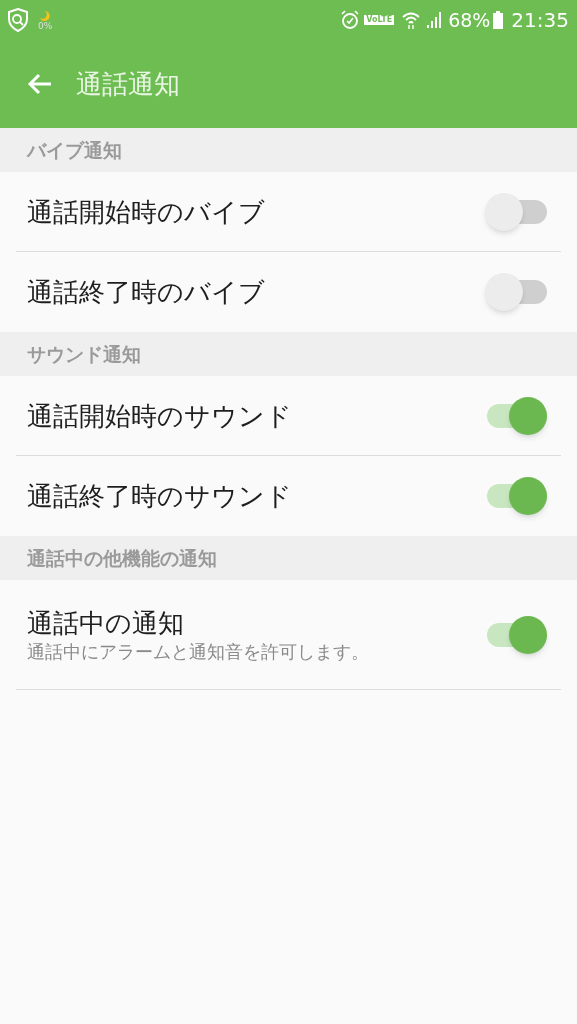  I want to click on setting-title: 通話終了時のバイブ, so click(146, 292).